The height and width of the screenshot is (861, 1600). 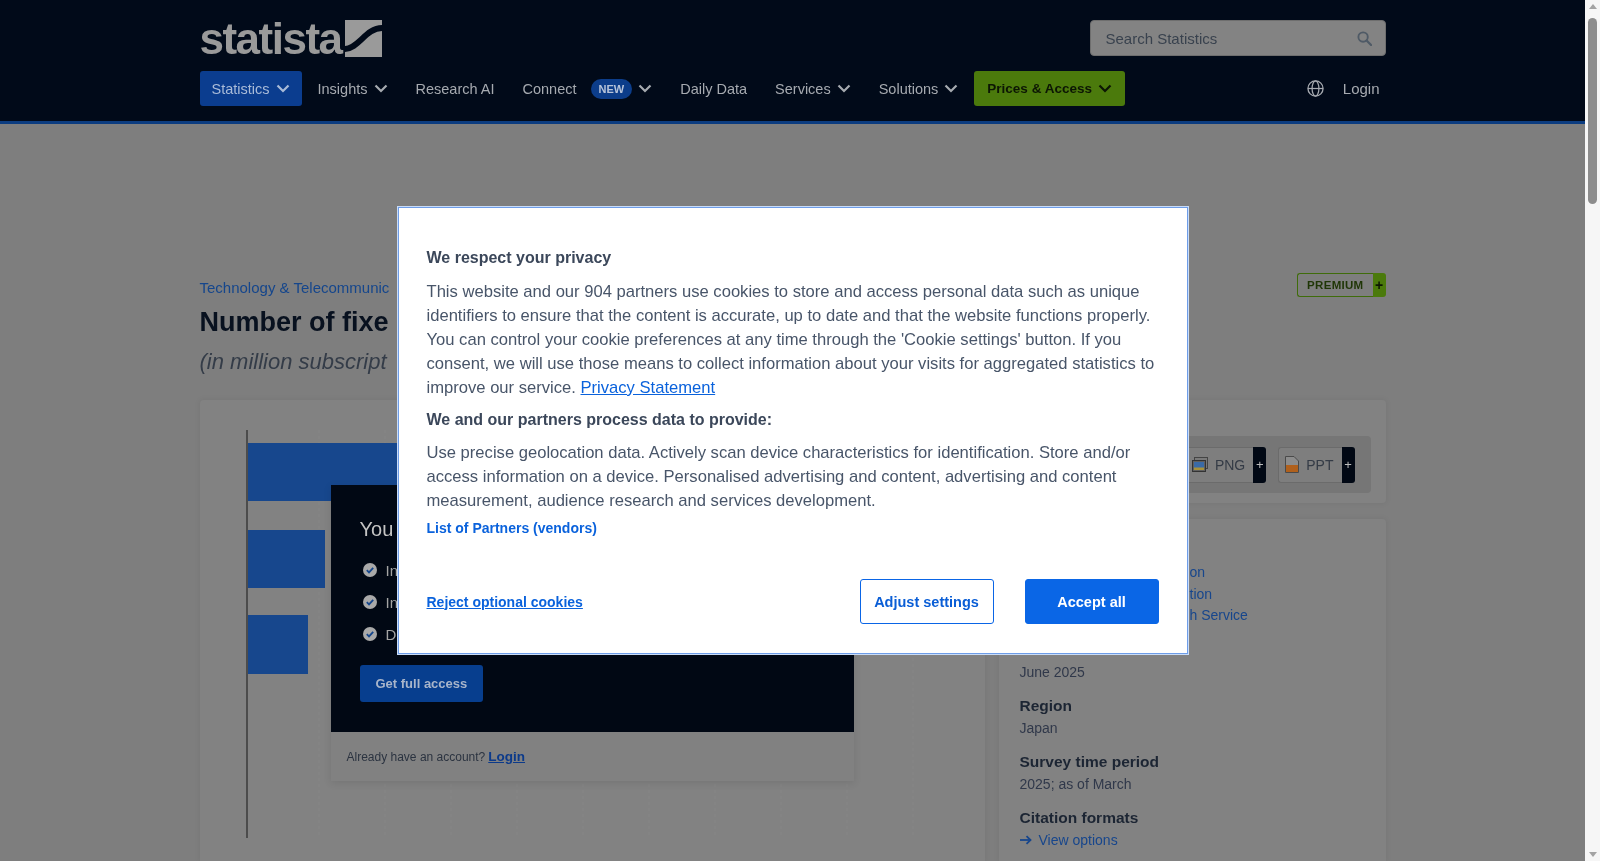 I want to click on dialog-title: We respect your privacy, so click(x=519, y=258).